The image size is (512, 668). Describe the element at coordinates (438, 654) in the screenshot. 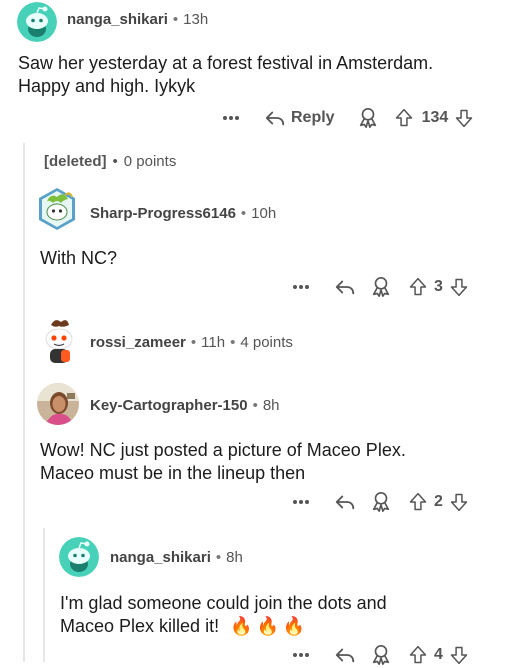

I see `vote-count: 4` at that location.